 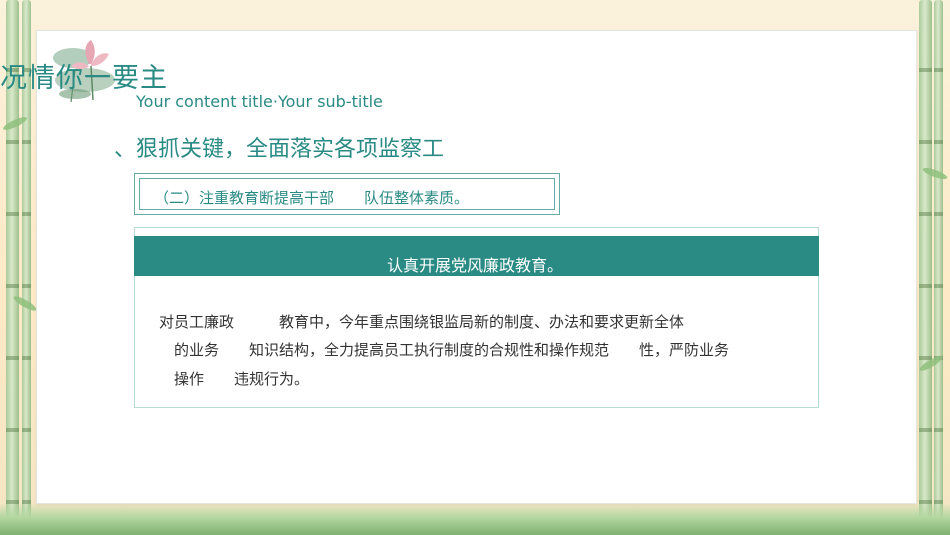 I want to click on sub-item-text: （二）注重教育断提高干部 队伍整体素质。, so click(x=312, y=198).